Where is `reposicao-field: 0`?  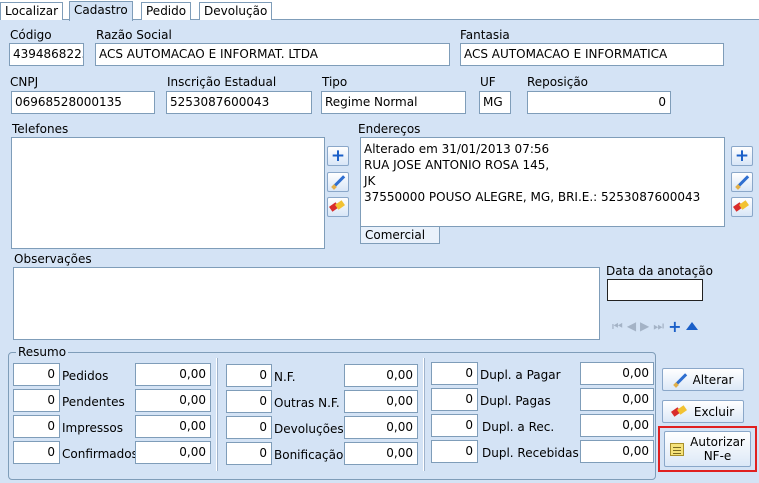 reposicao-field: 0 is located at coordinates (599, 102).